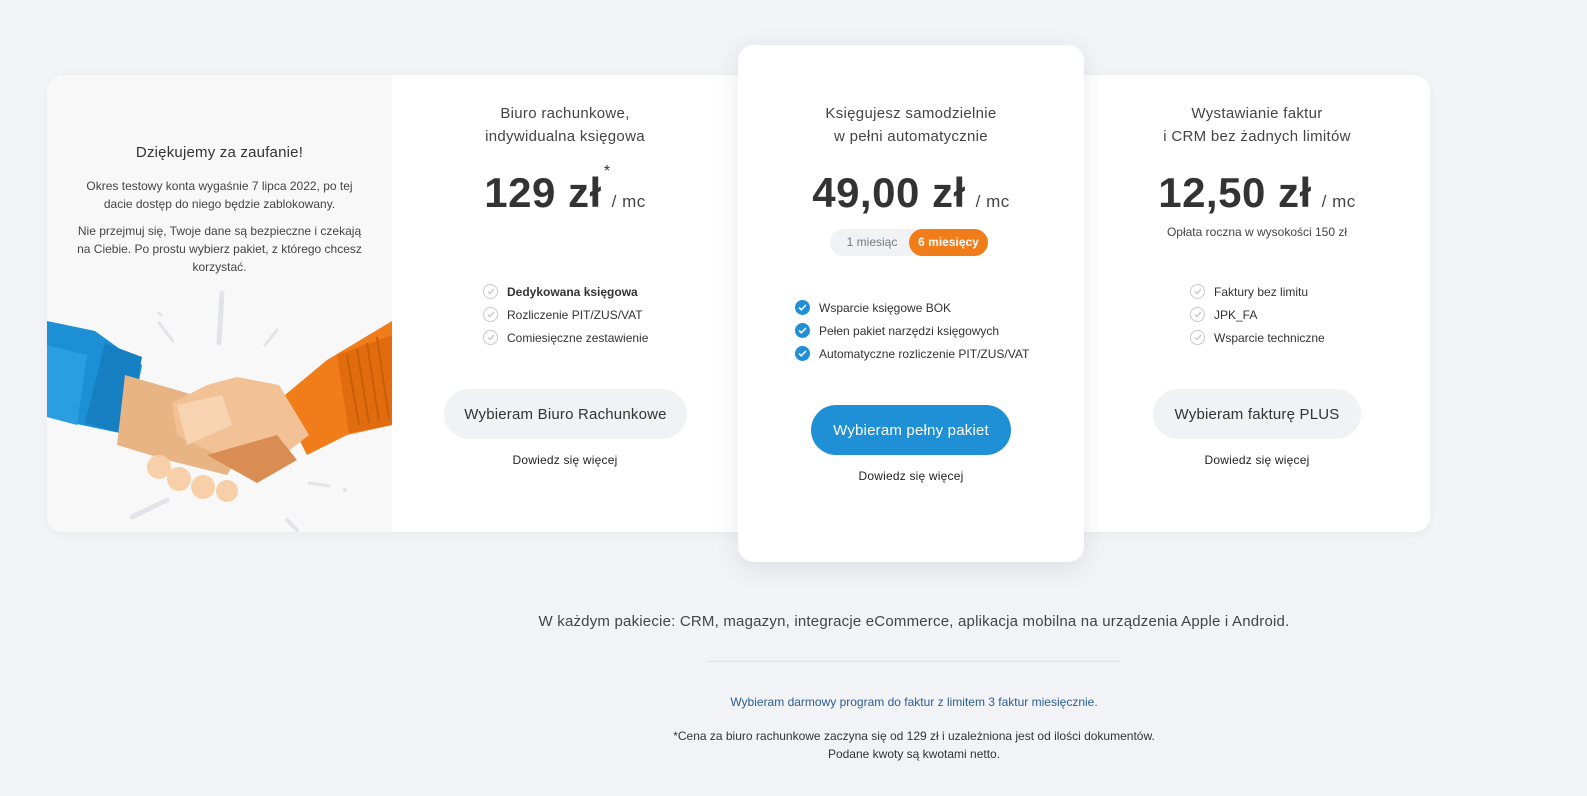  What do you see at coordinates (889, 192) in the screenshot?
I see `price-amount: 49,00 zł` at bounding box center [889, 192].